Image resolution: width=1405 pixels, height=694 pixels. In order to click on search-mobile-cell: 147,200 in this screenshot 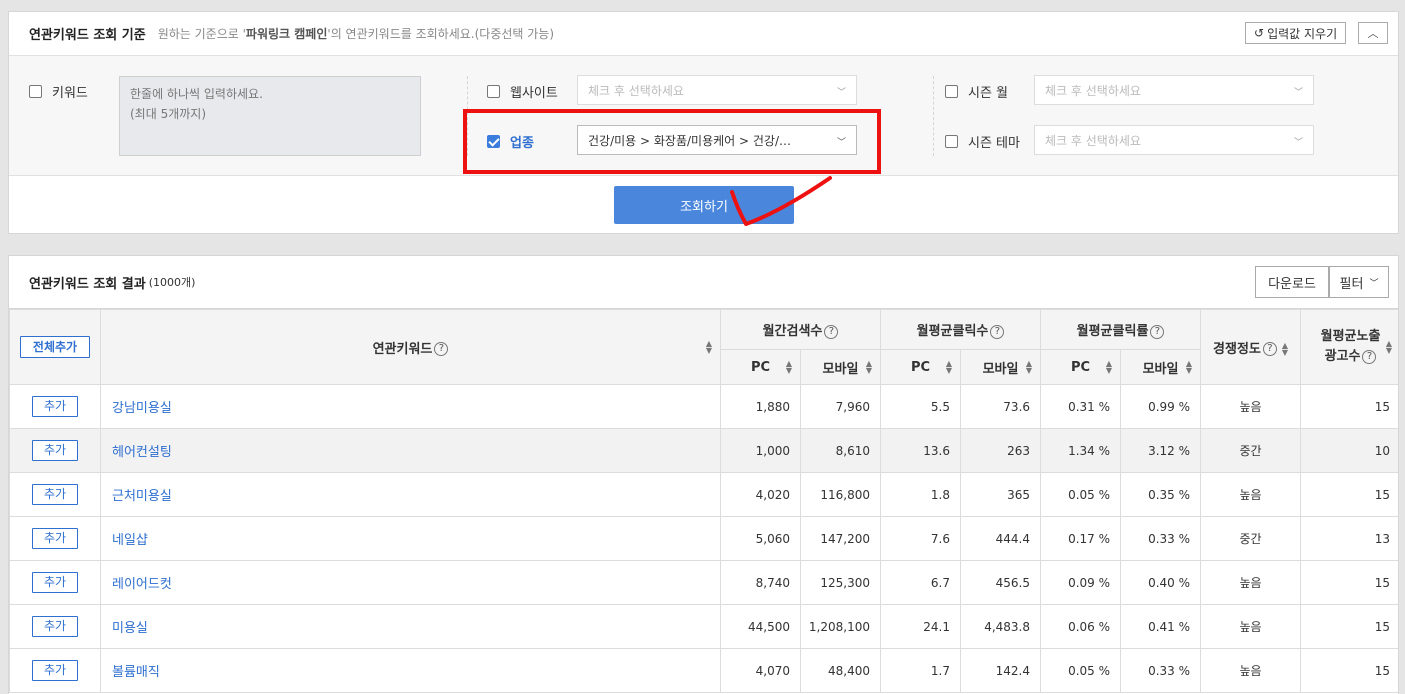, I will do `click(840, 538)`.